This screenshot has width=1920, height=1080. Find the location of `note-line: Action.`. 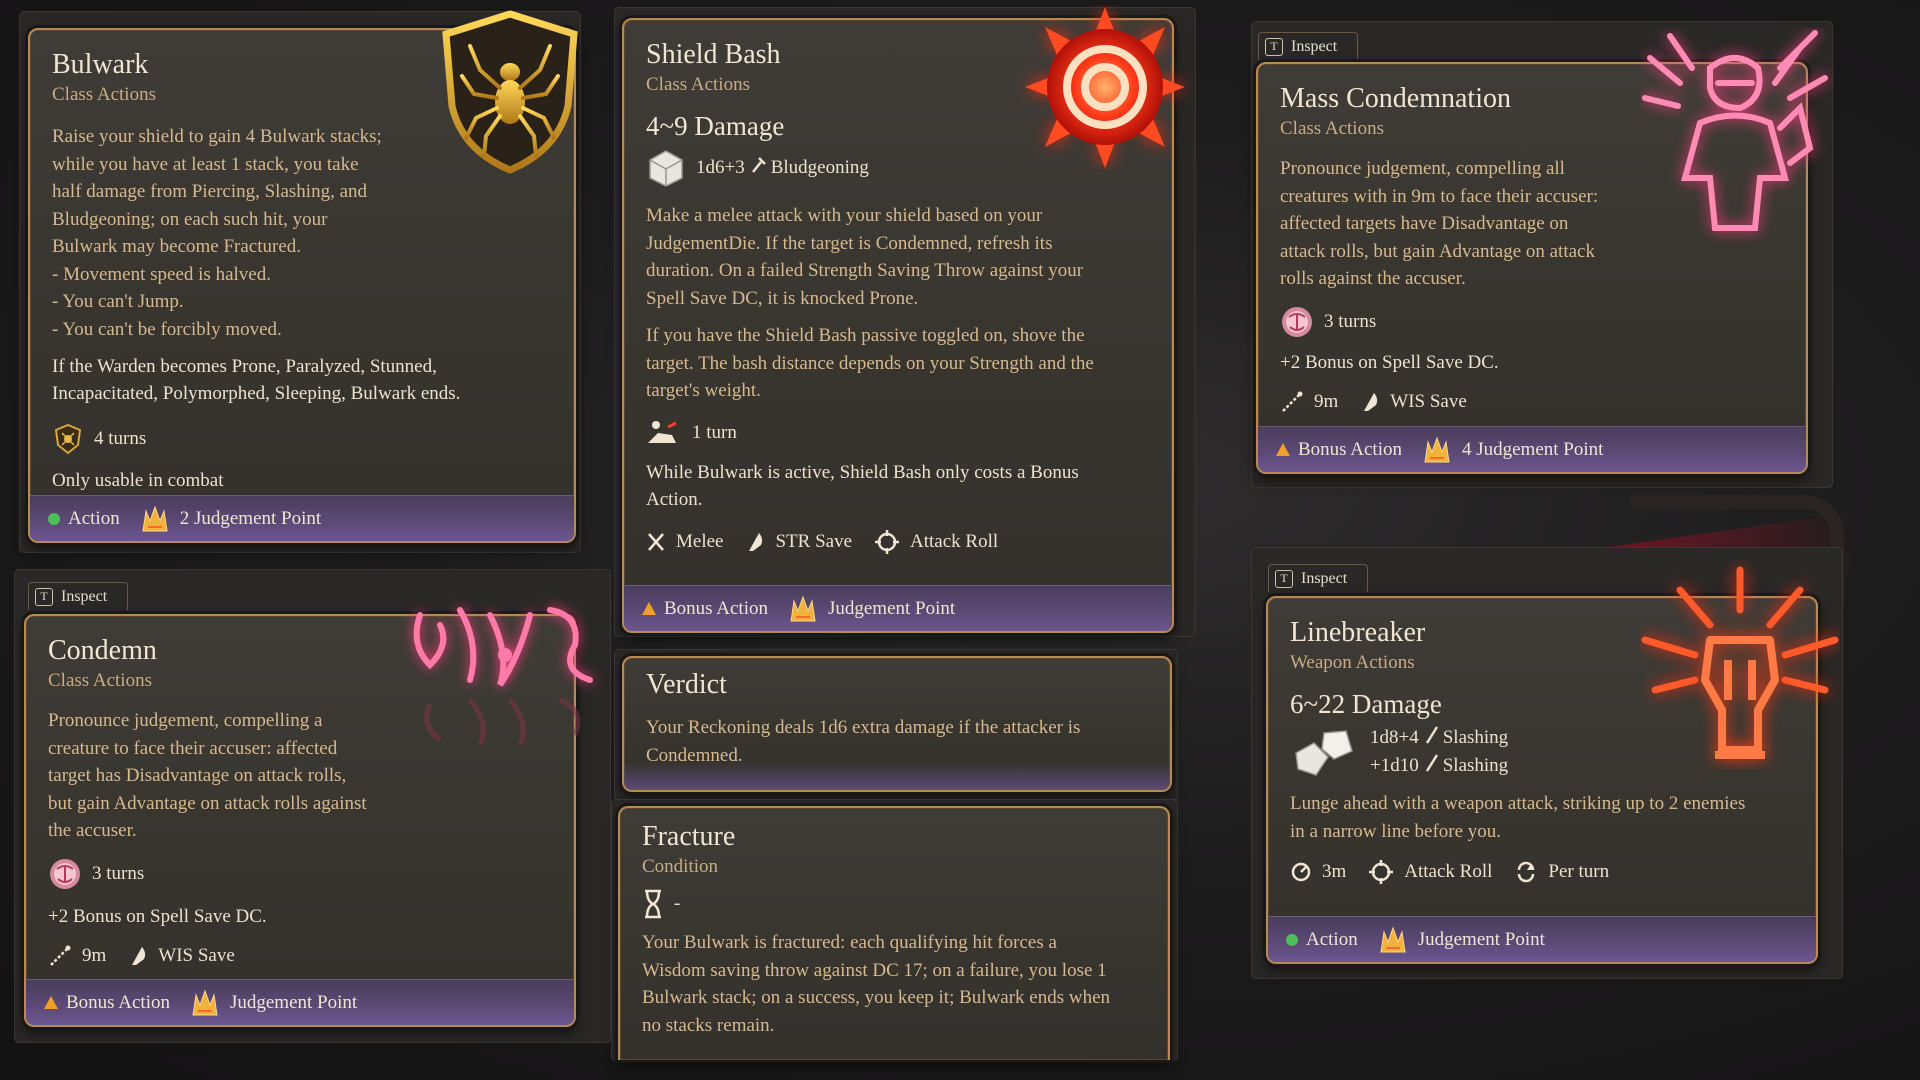

note-line: Action. is located at coordinates (674, 499).